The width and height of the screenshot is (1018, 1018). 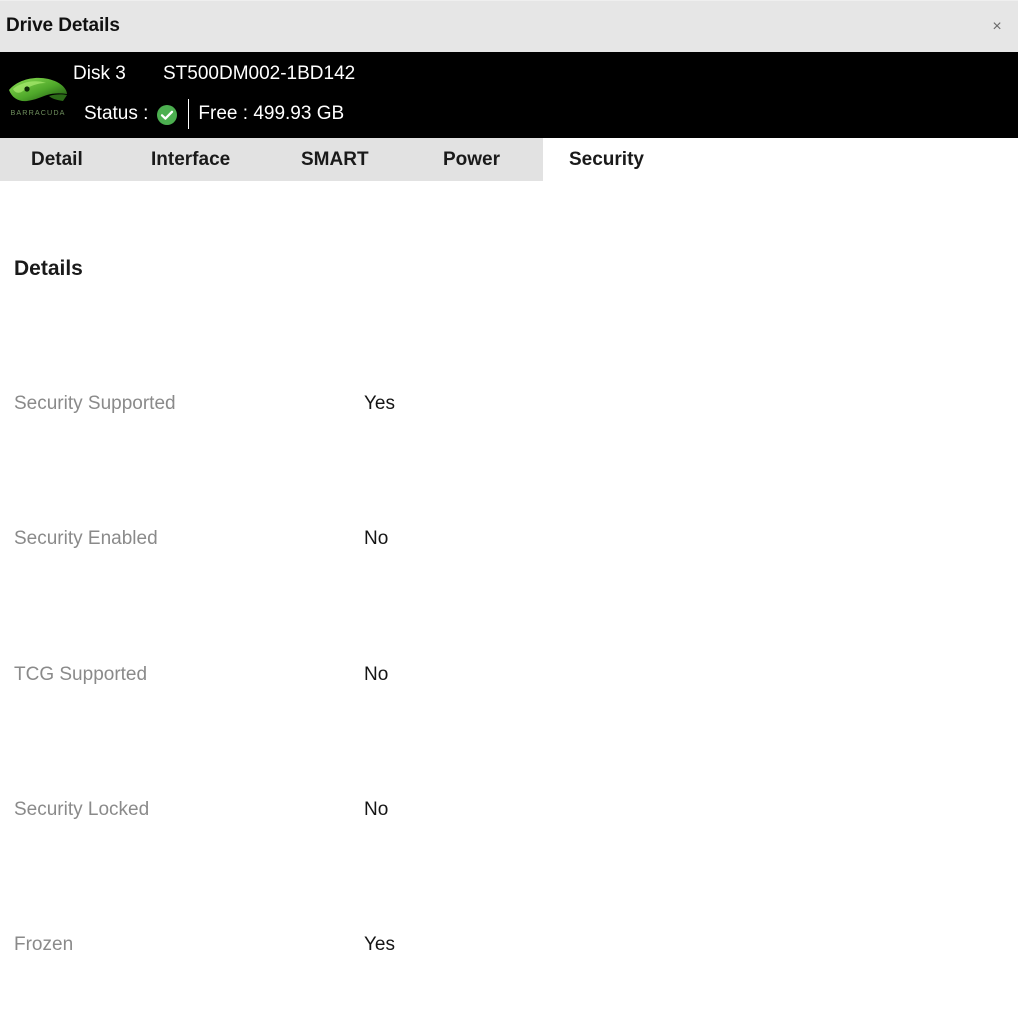 I want to click on tab-interface: Interface, so click(x=190, y=159).